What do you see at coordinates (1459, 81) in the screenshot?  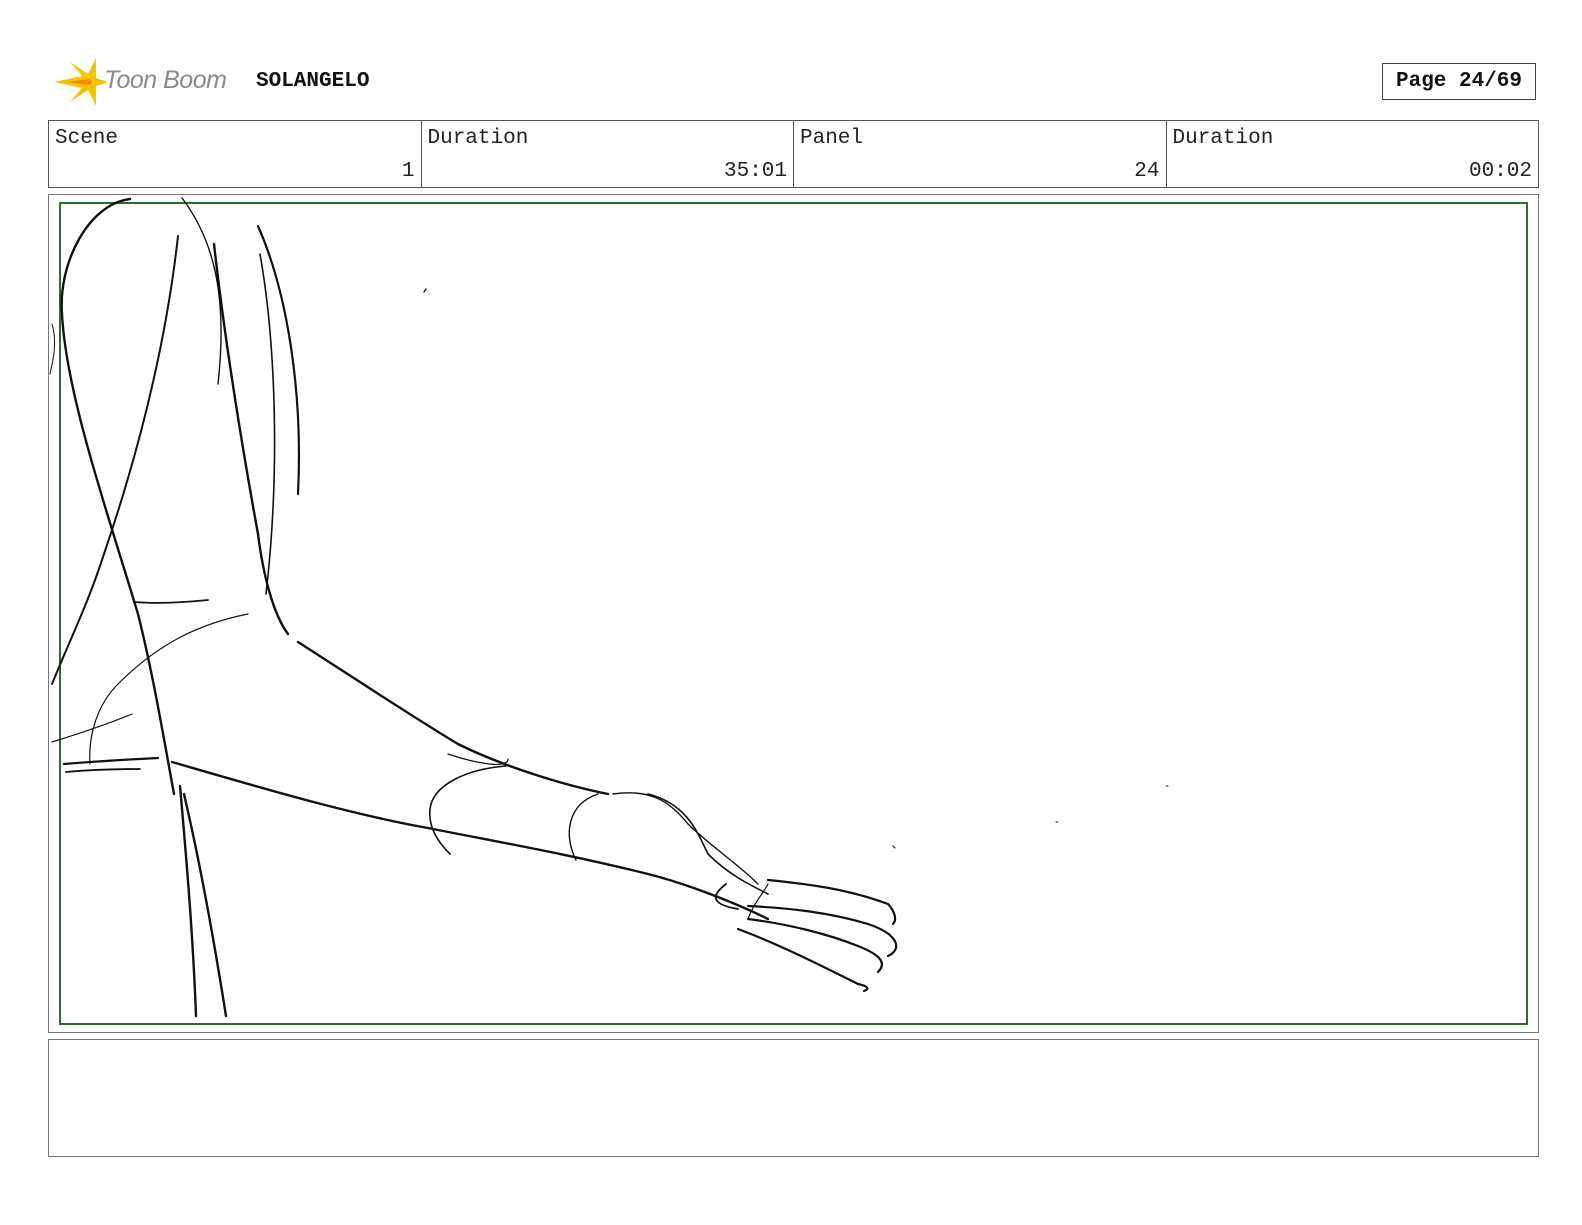 I see `page-indicator: Page 24/69` at bounding box center [1459, 81].